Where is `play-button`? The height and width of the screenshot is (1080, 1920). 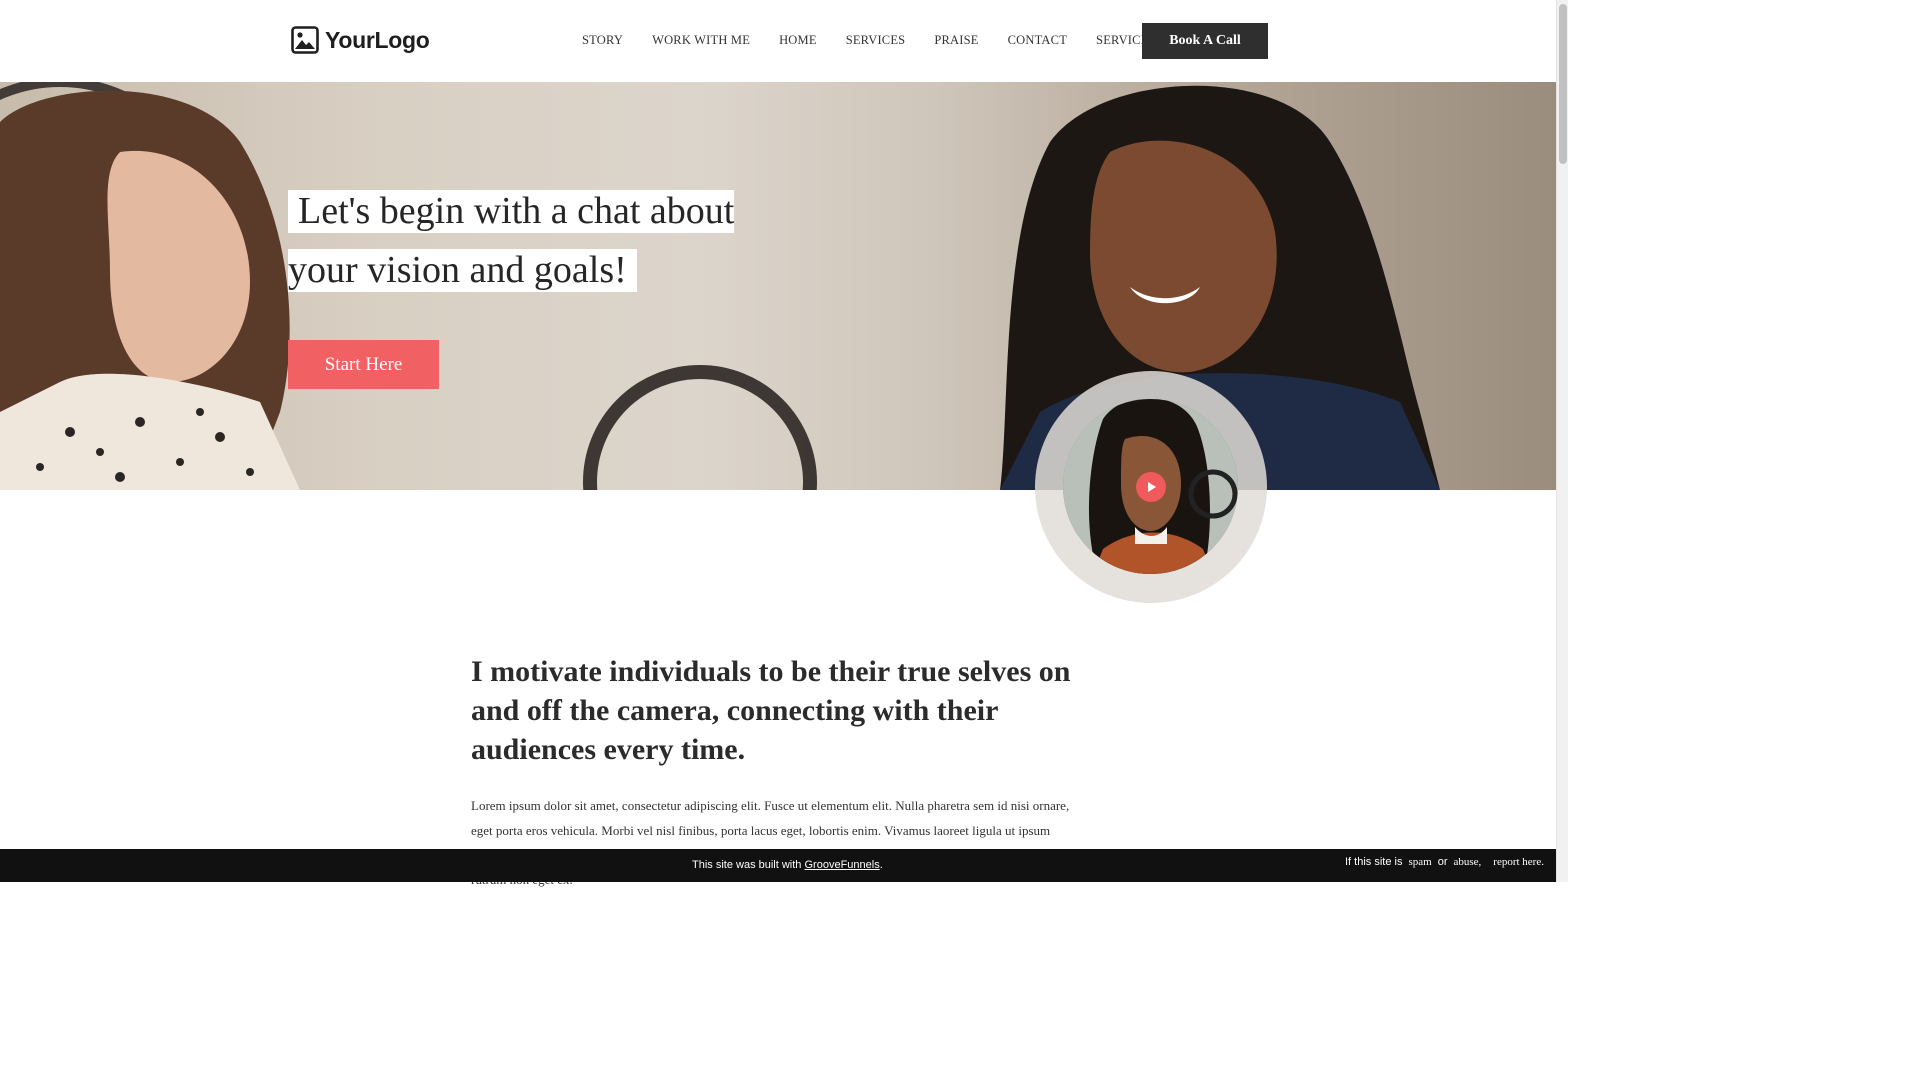 play-button is located at coordinates (1151, 487).